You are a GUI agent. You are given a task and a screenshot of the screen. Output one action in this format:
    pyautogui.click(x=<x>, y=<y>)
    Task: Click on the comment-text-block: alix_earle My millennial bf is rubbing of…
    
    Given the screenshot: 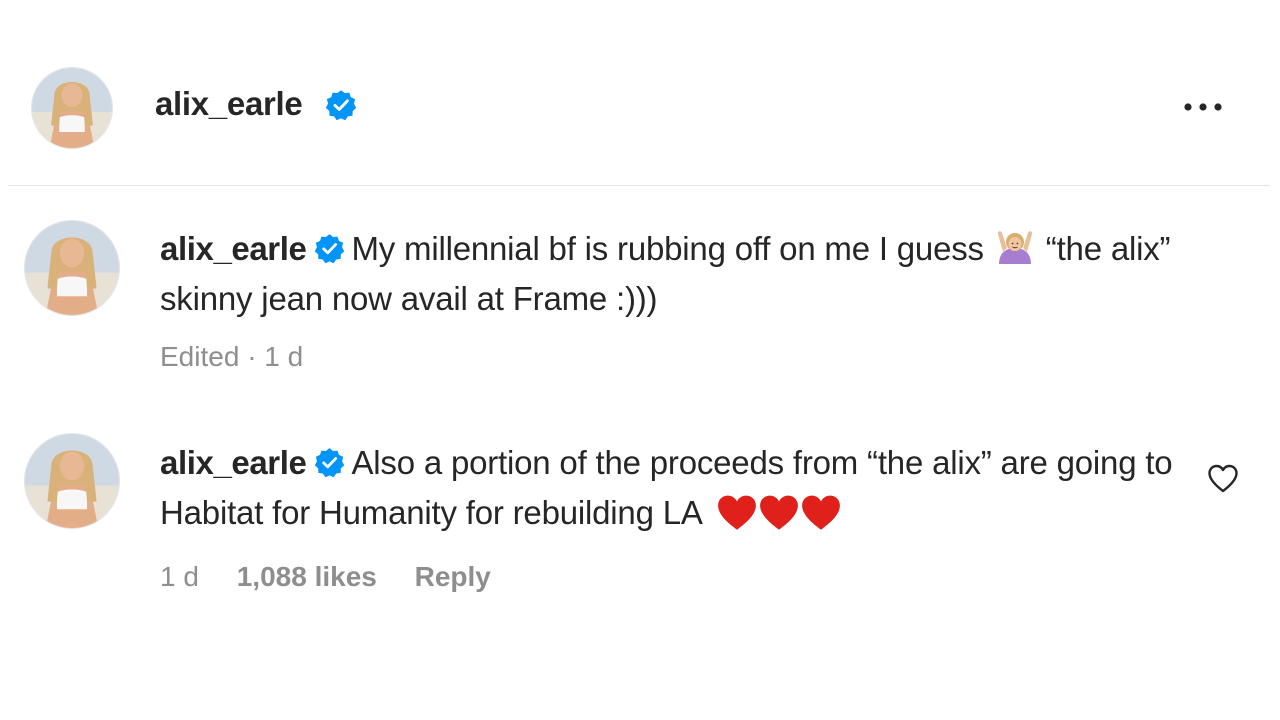 What is the action you would take?
    pyautogui.click(x=682, y=274)
    